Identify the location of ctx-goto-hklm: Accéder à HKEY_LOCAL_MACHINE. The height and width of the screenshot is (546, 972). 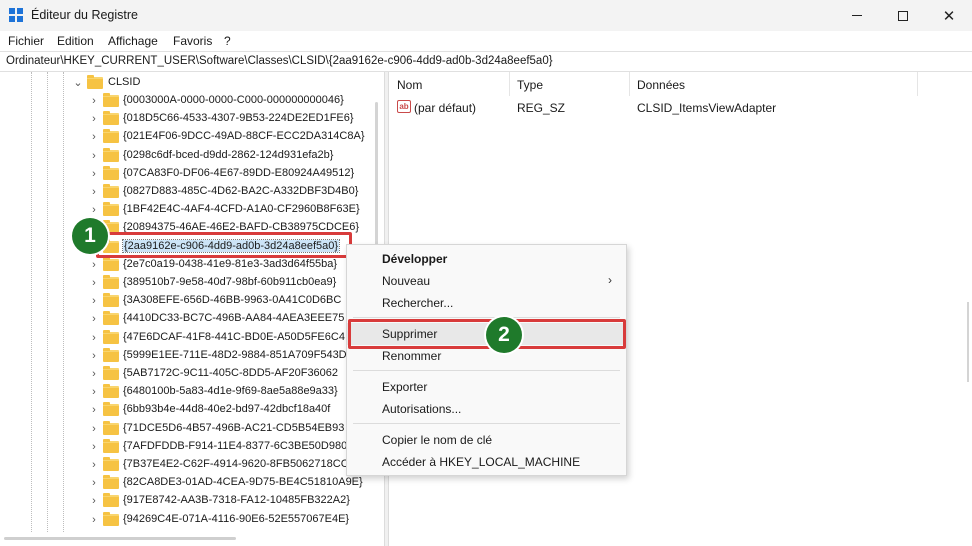
(486, 462).